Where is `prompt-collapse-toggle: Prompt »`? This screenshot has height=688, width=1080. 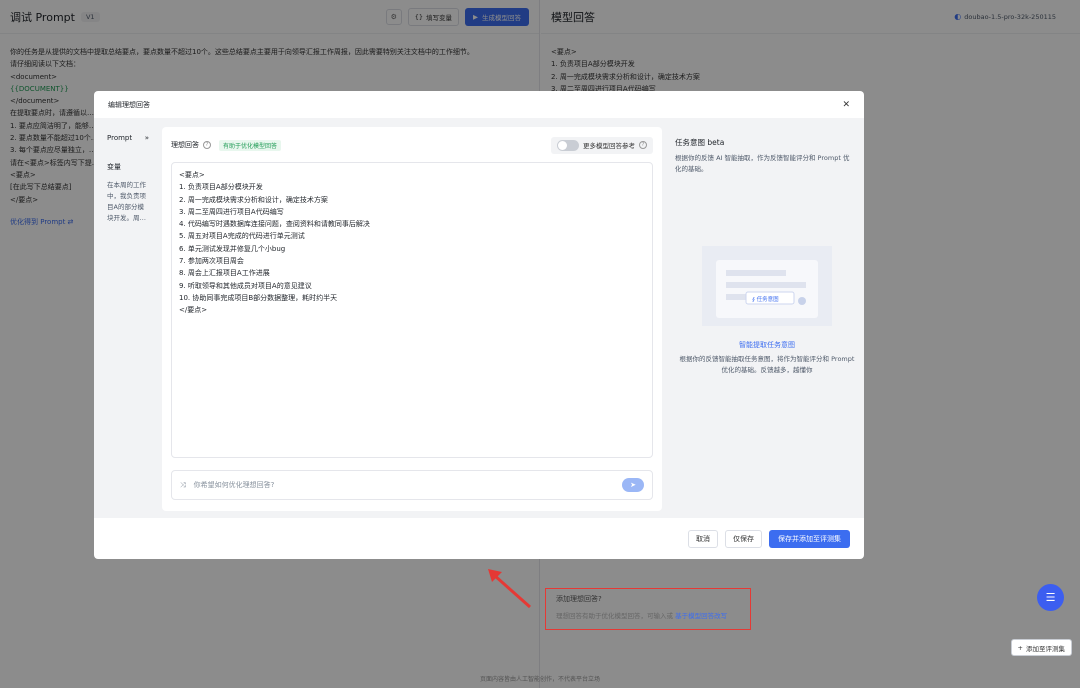
prompt-collapse-toggle: Prompt » is located at coordinates (128, 138).